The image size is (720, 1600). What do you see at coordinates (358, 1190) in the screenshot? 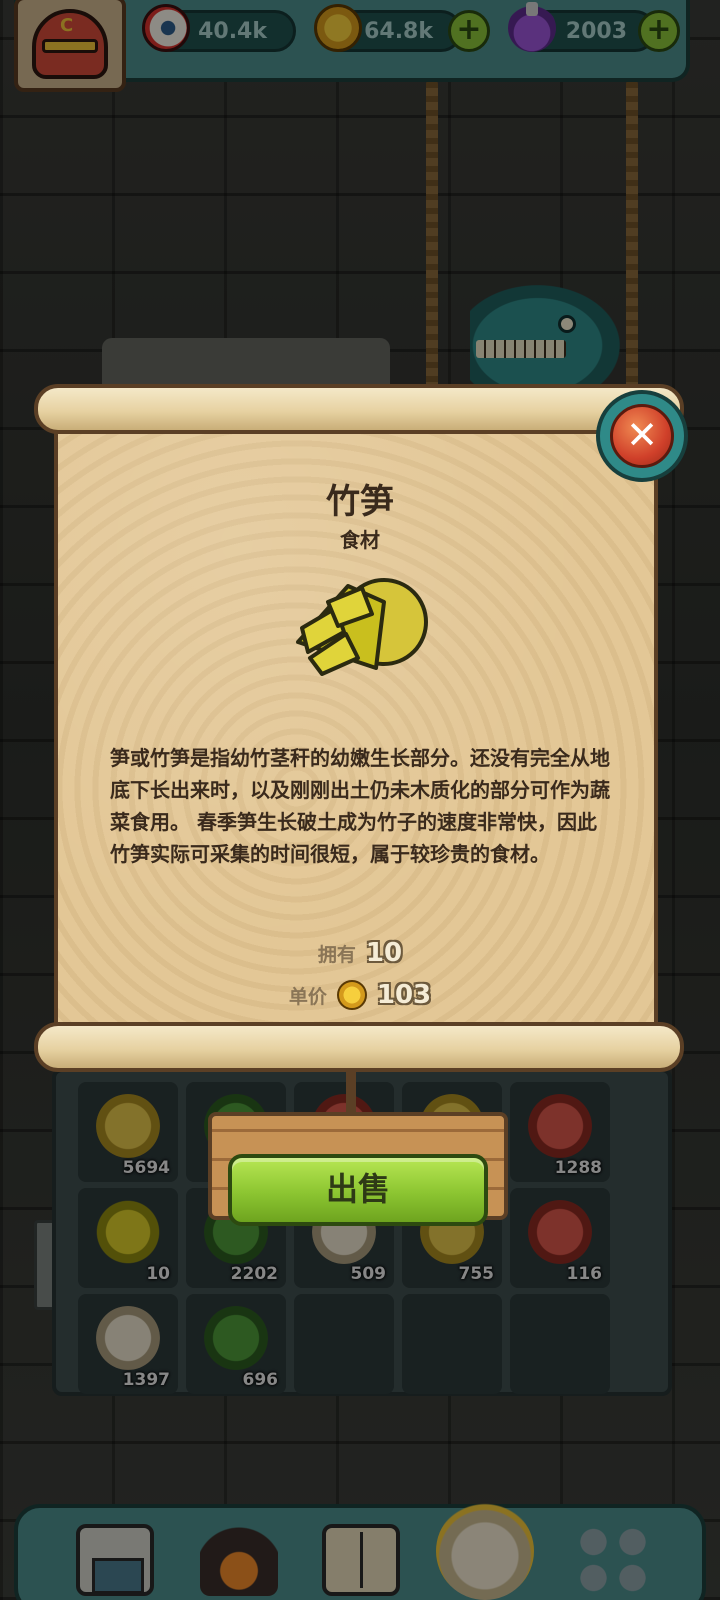
I see `sell-button: 出售` at bounding box center [358, 1190].